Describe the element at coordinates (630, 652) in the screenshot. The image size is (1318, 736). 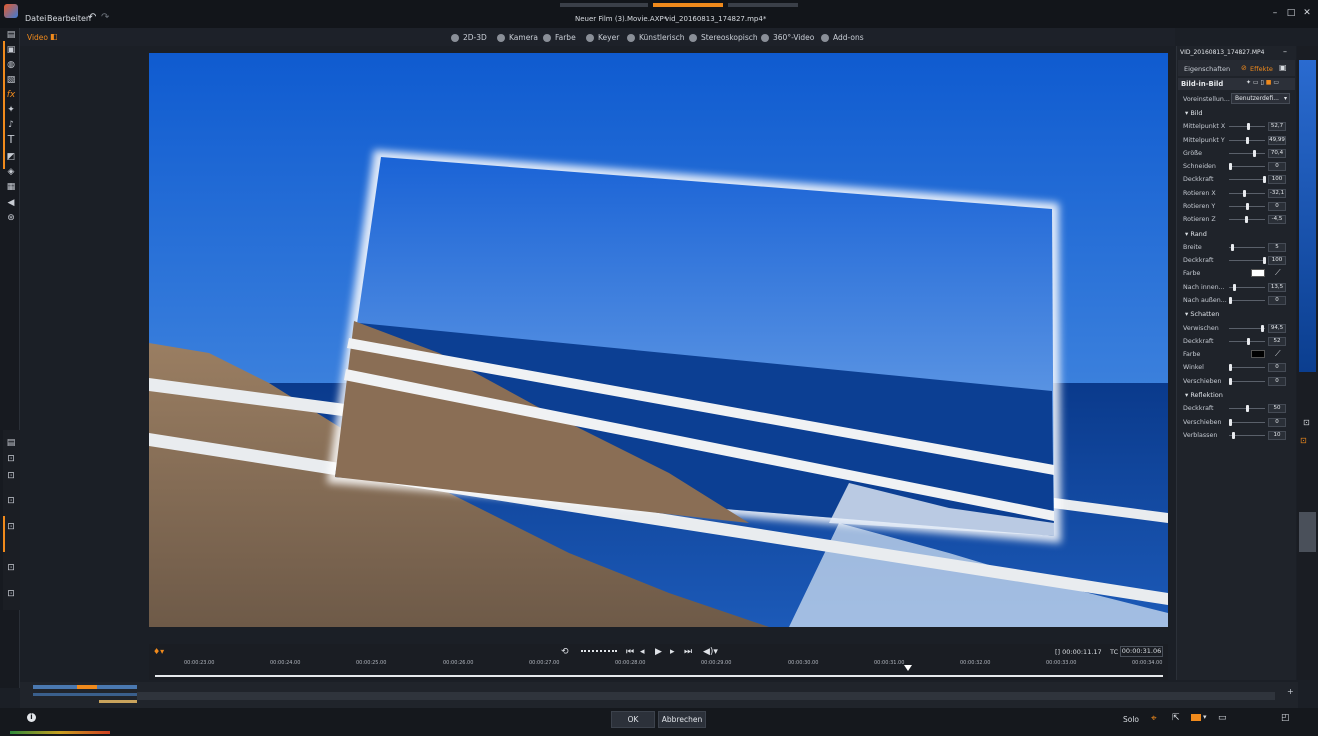
I see `skip-start-icon: ⏮` at that location.